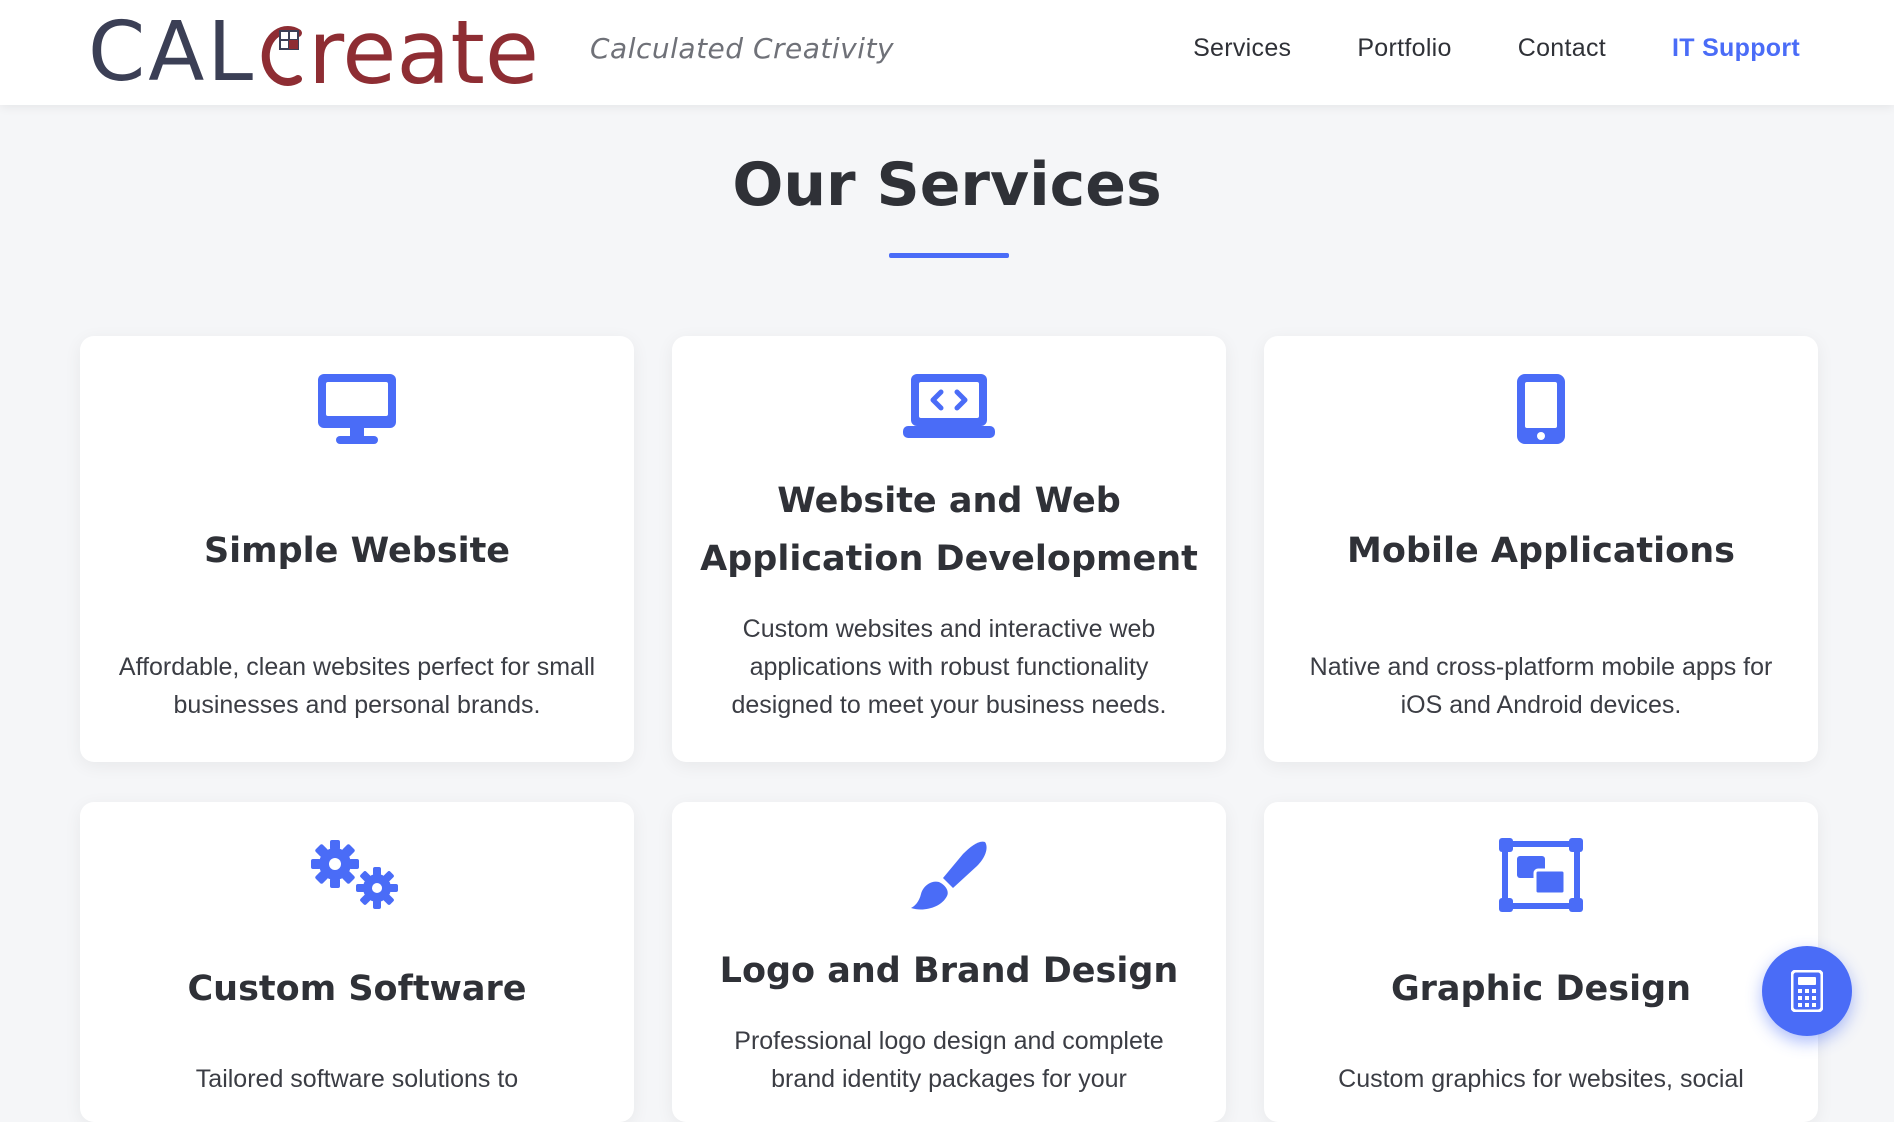  What do you see at coordinates (949, 559) in the screenshot?
I see `service-title-line2: Application Development` at bounding box center [949, 559].